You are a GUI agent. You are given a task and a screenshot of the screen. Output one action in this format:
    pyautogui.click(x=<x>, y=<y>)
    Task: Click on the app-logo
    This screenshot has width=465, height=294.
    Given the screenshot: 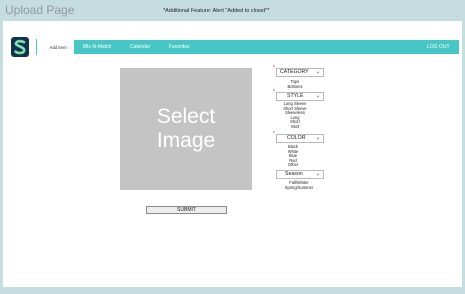 What is the action you would take?
    pyautogui.click(x=20, y=47)
    